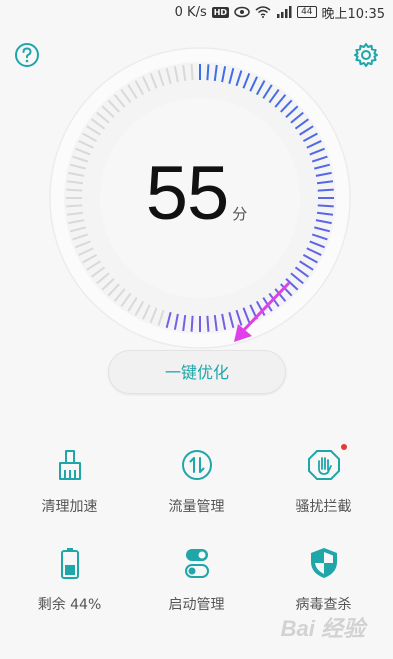  I want to click on network-speed: 0 K/s, so click(190, 12).